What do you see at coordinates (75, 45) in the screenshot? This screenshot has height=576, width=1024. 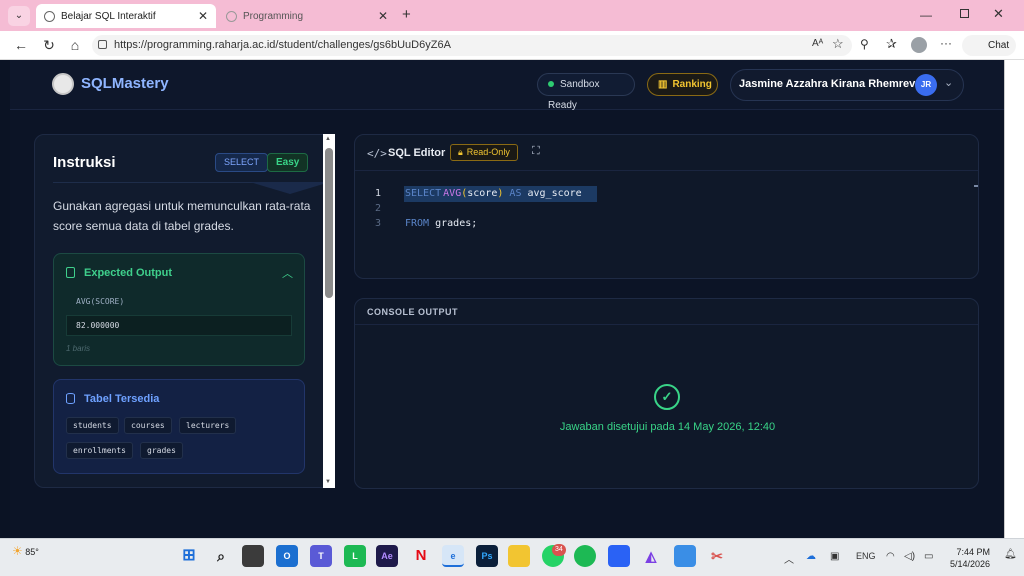 I see `home-icon: ⌂` at bounding box center [75, 45].